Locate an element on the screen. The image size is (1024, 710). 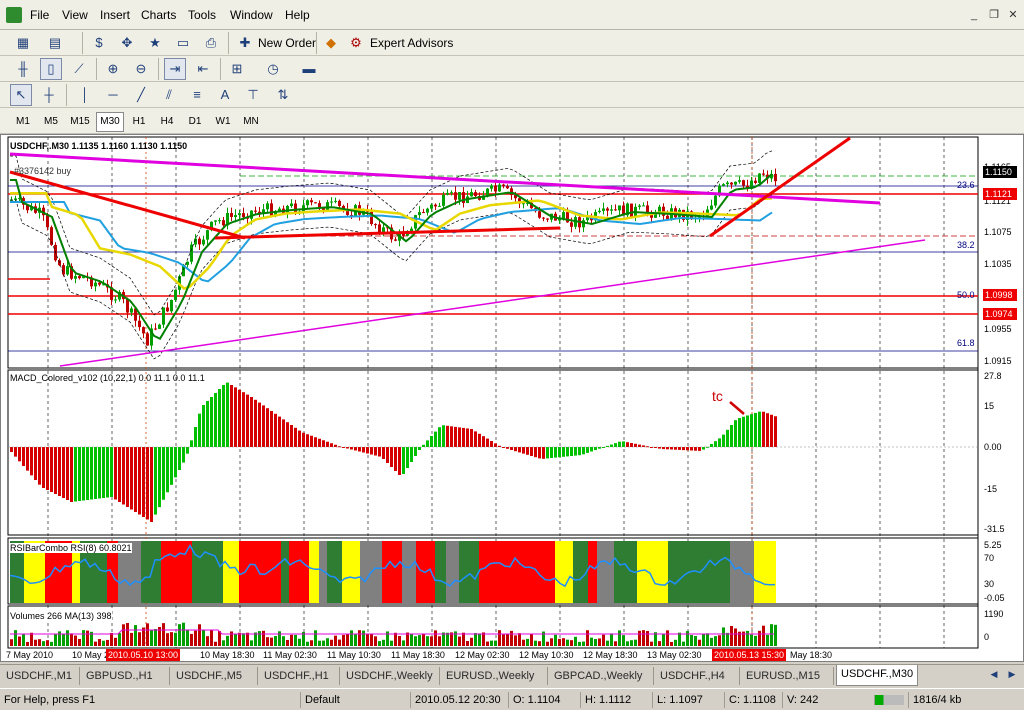
price-axis-label: 1.1075 is located at coordinates (998, 232).